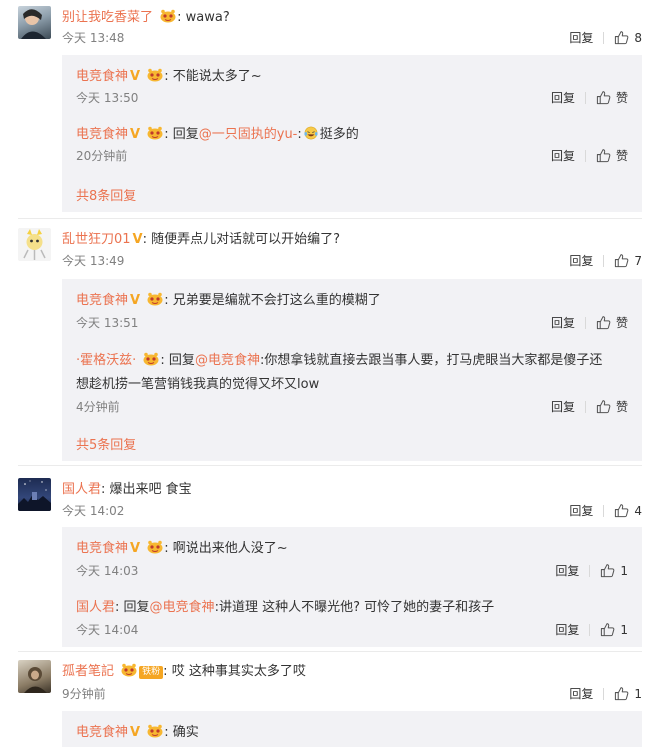 The width and height of the screenshot is (662, 747). What do you see at coordinates (98, 407) in the screenshot?
I see `timestamp: 4分钟前` at bounding box center [98, 407].